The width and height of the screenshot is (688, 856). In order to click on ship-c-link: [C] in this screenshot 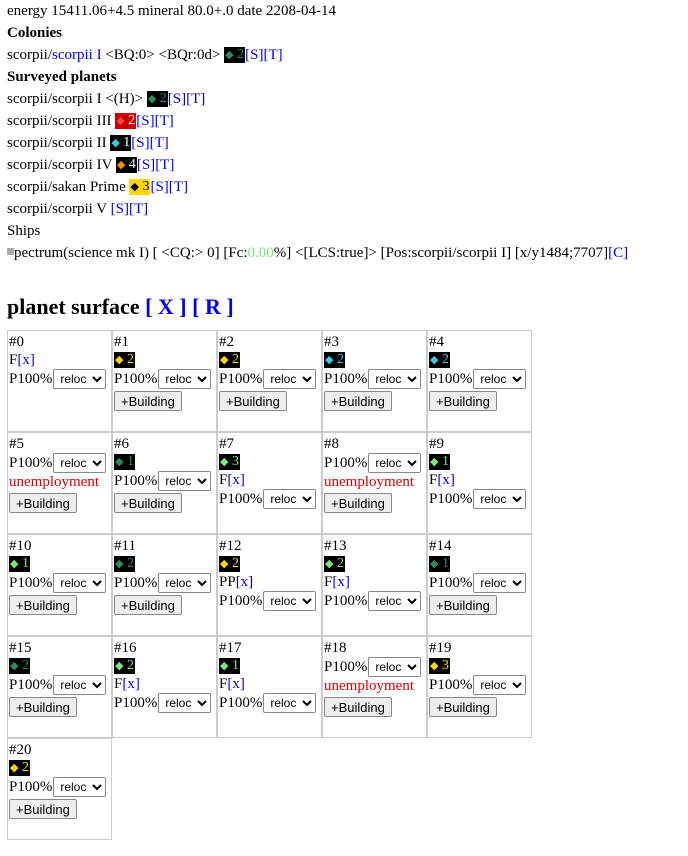, I will do `click(618, 253)`.